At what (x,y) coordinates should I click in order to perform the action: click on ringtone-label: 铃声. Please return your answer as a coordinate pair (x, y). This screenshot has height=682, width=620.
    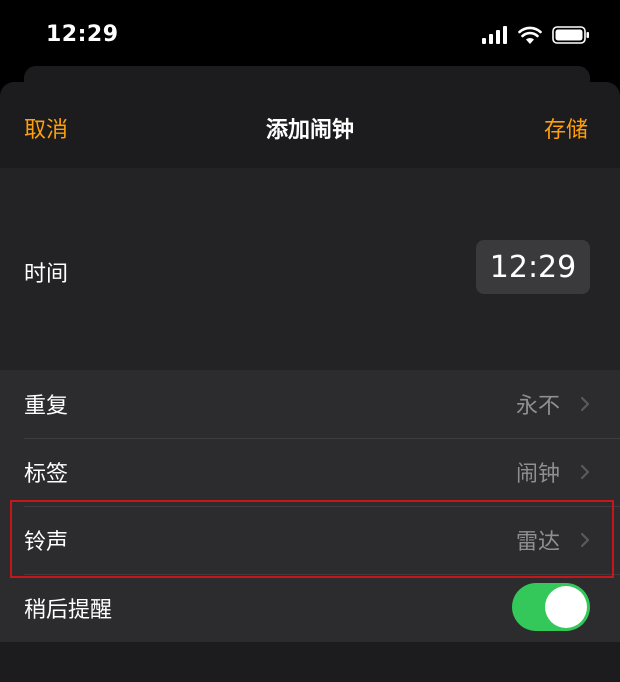
    Looking at the image, I should click on (46, 542).